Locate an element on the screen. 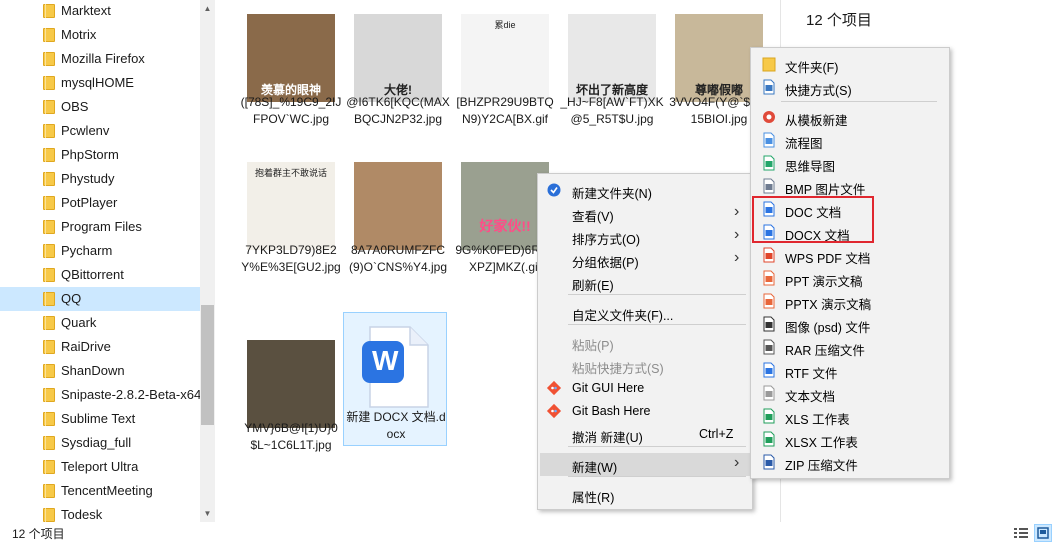 Image resolution: width=1058 pixels, height=544 pixels. sidebar-item: mysqlHOME is located at coordinates (100, 83).